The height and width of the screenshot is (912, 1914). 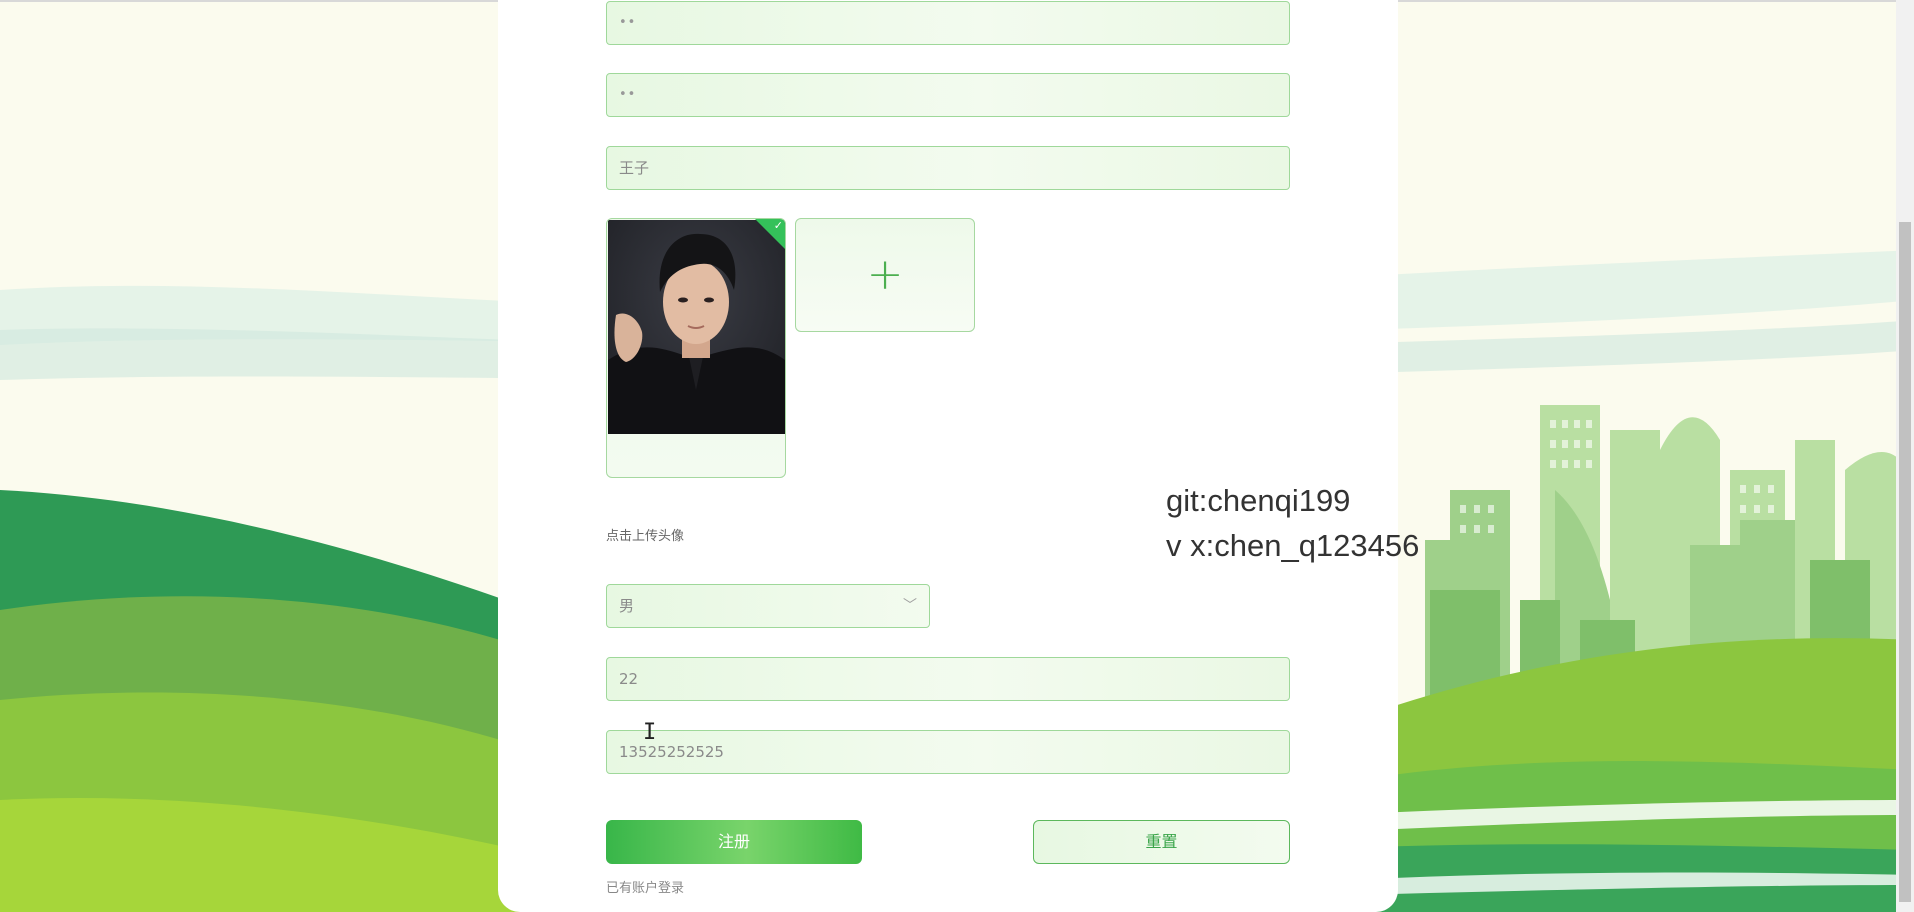 I want to click on upload-hint: 点击上传头像, so click(x=645, y=536).